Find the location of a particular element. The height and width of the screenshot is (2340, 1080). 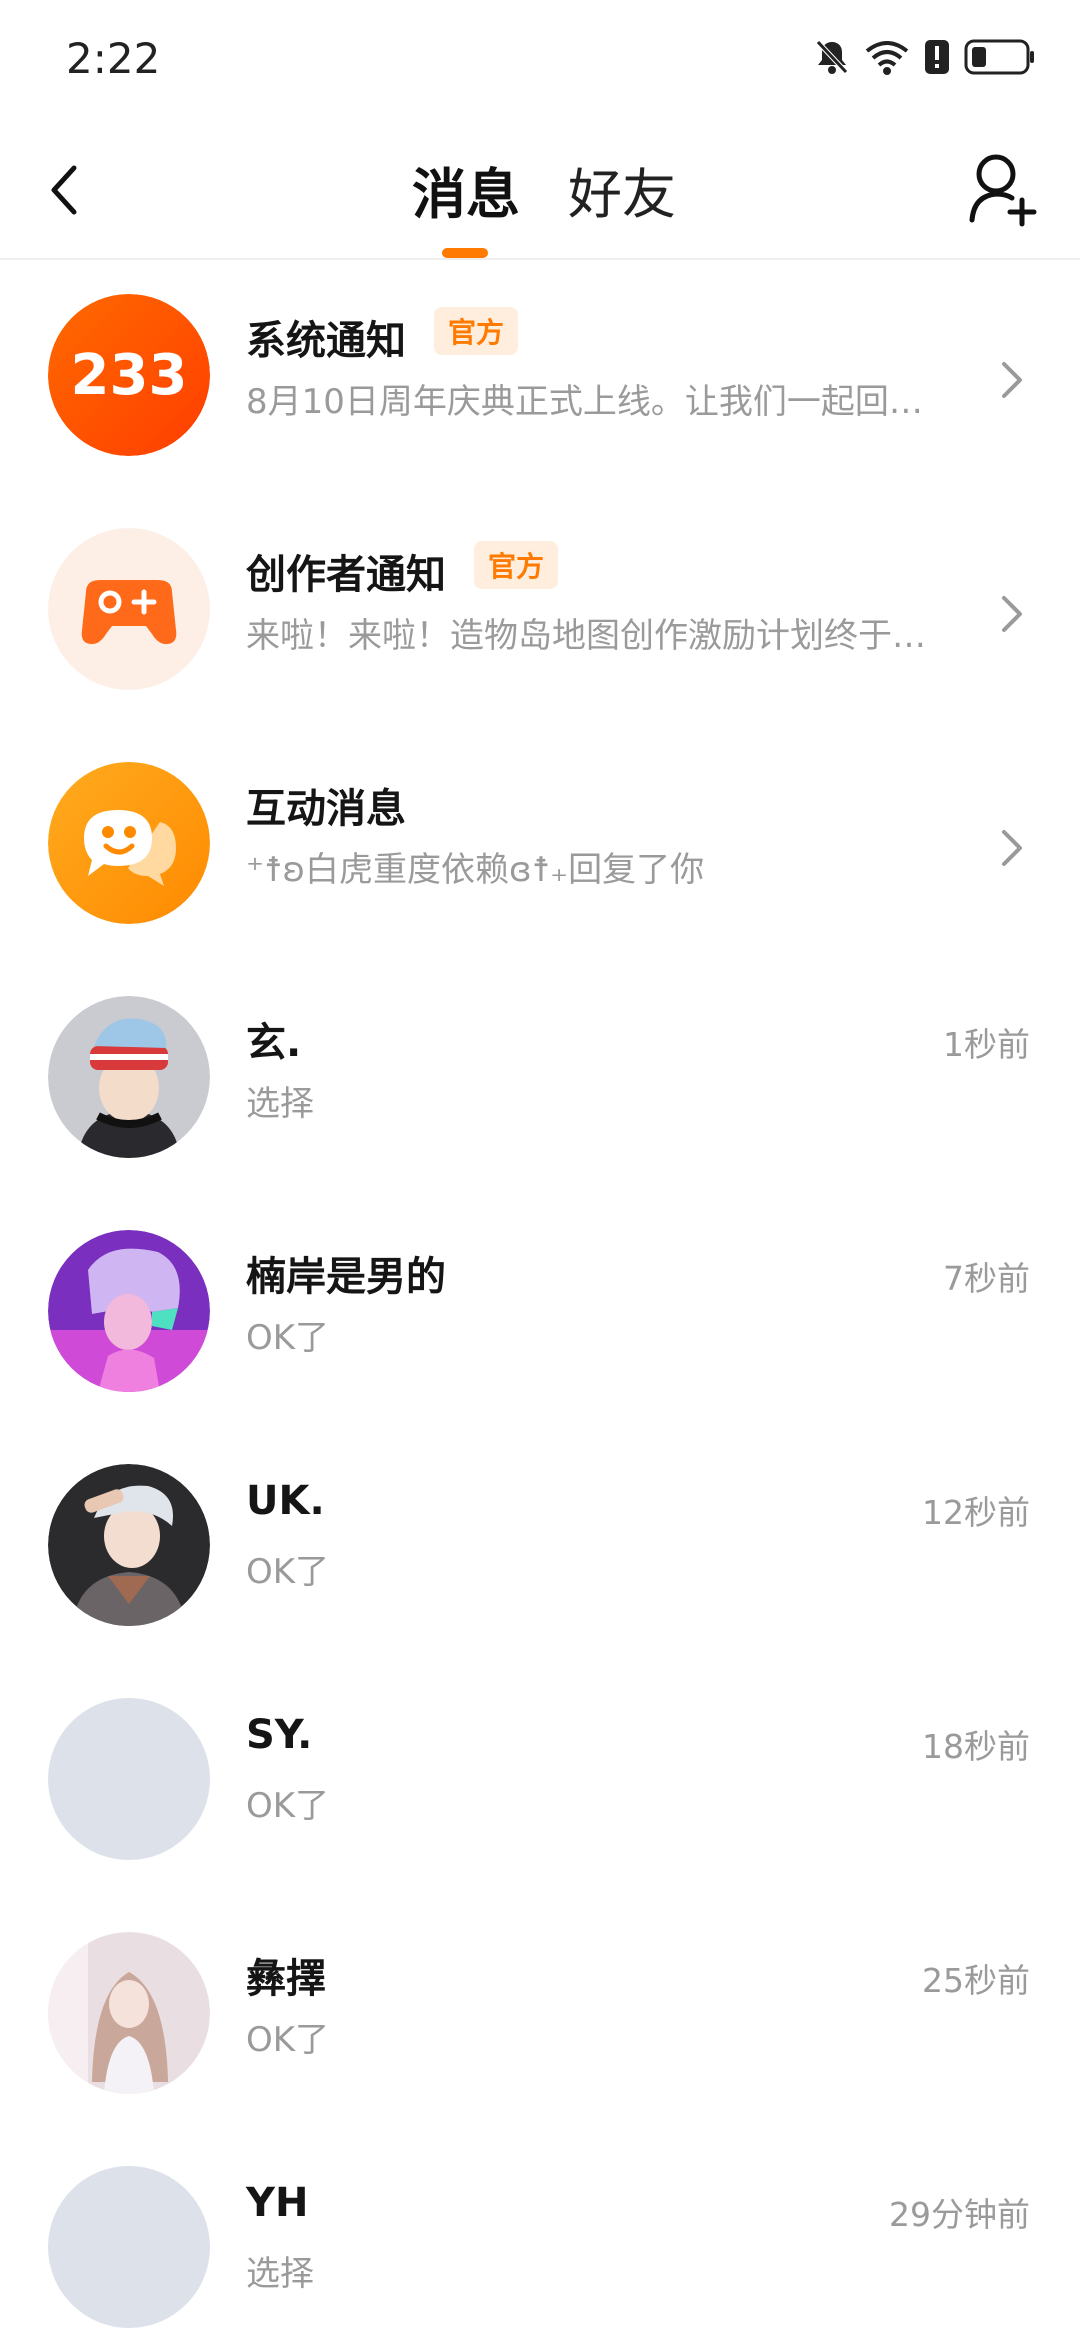

message-time: 7秒前 is located at coordinates (986, 1278).